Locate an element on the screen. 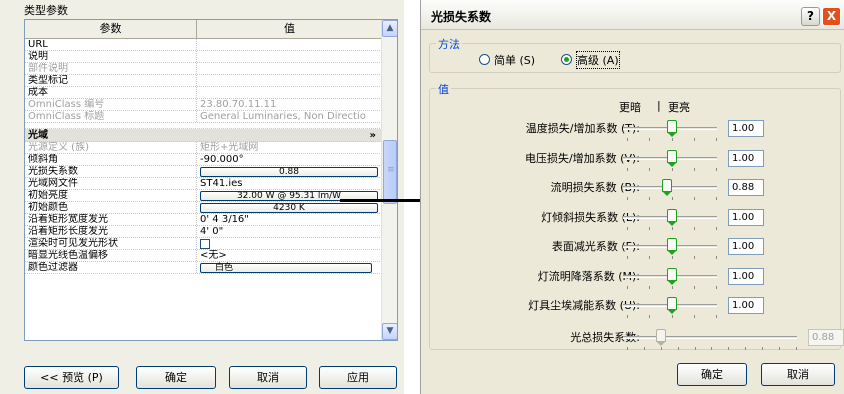 The width and height of the screenshot is (844, 394). table-row: 部件说明 is located at coordinates (203, 69).